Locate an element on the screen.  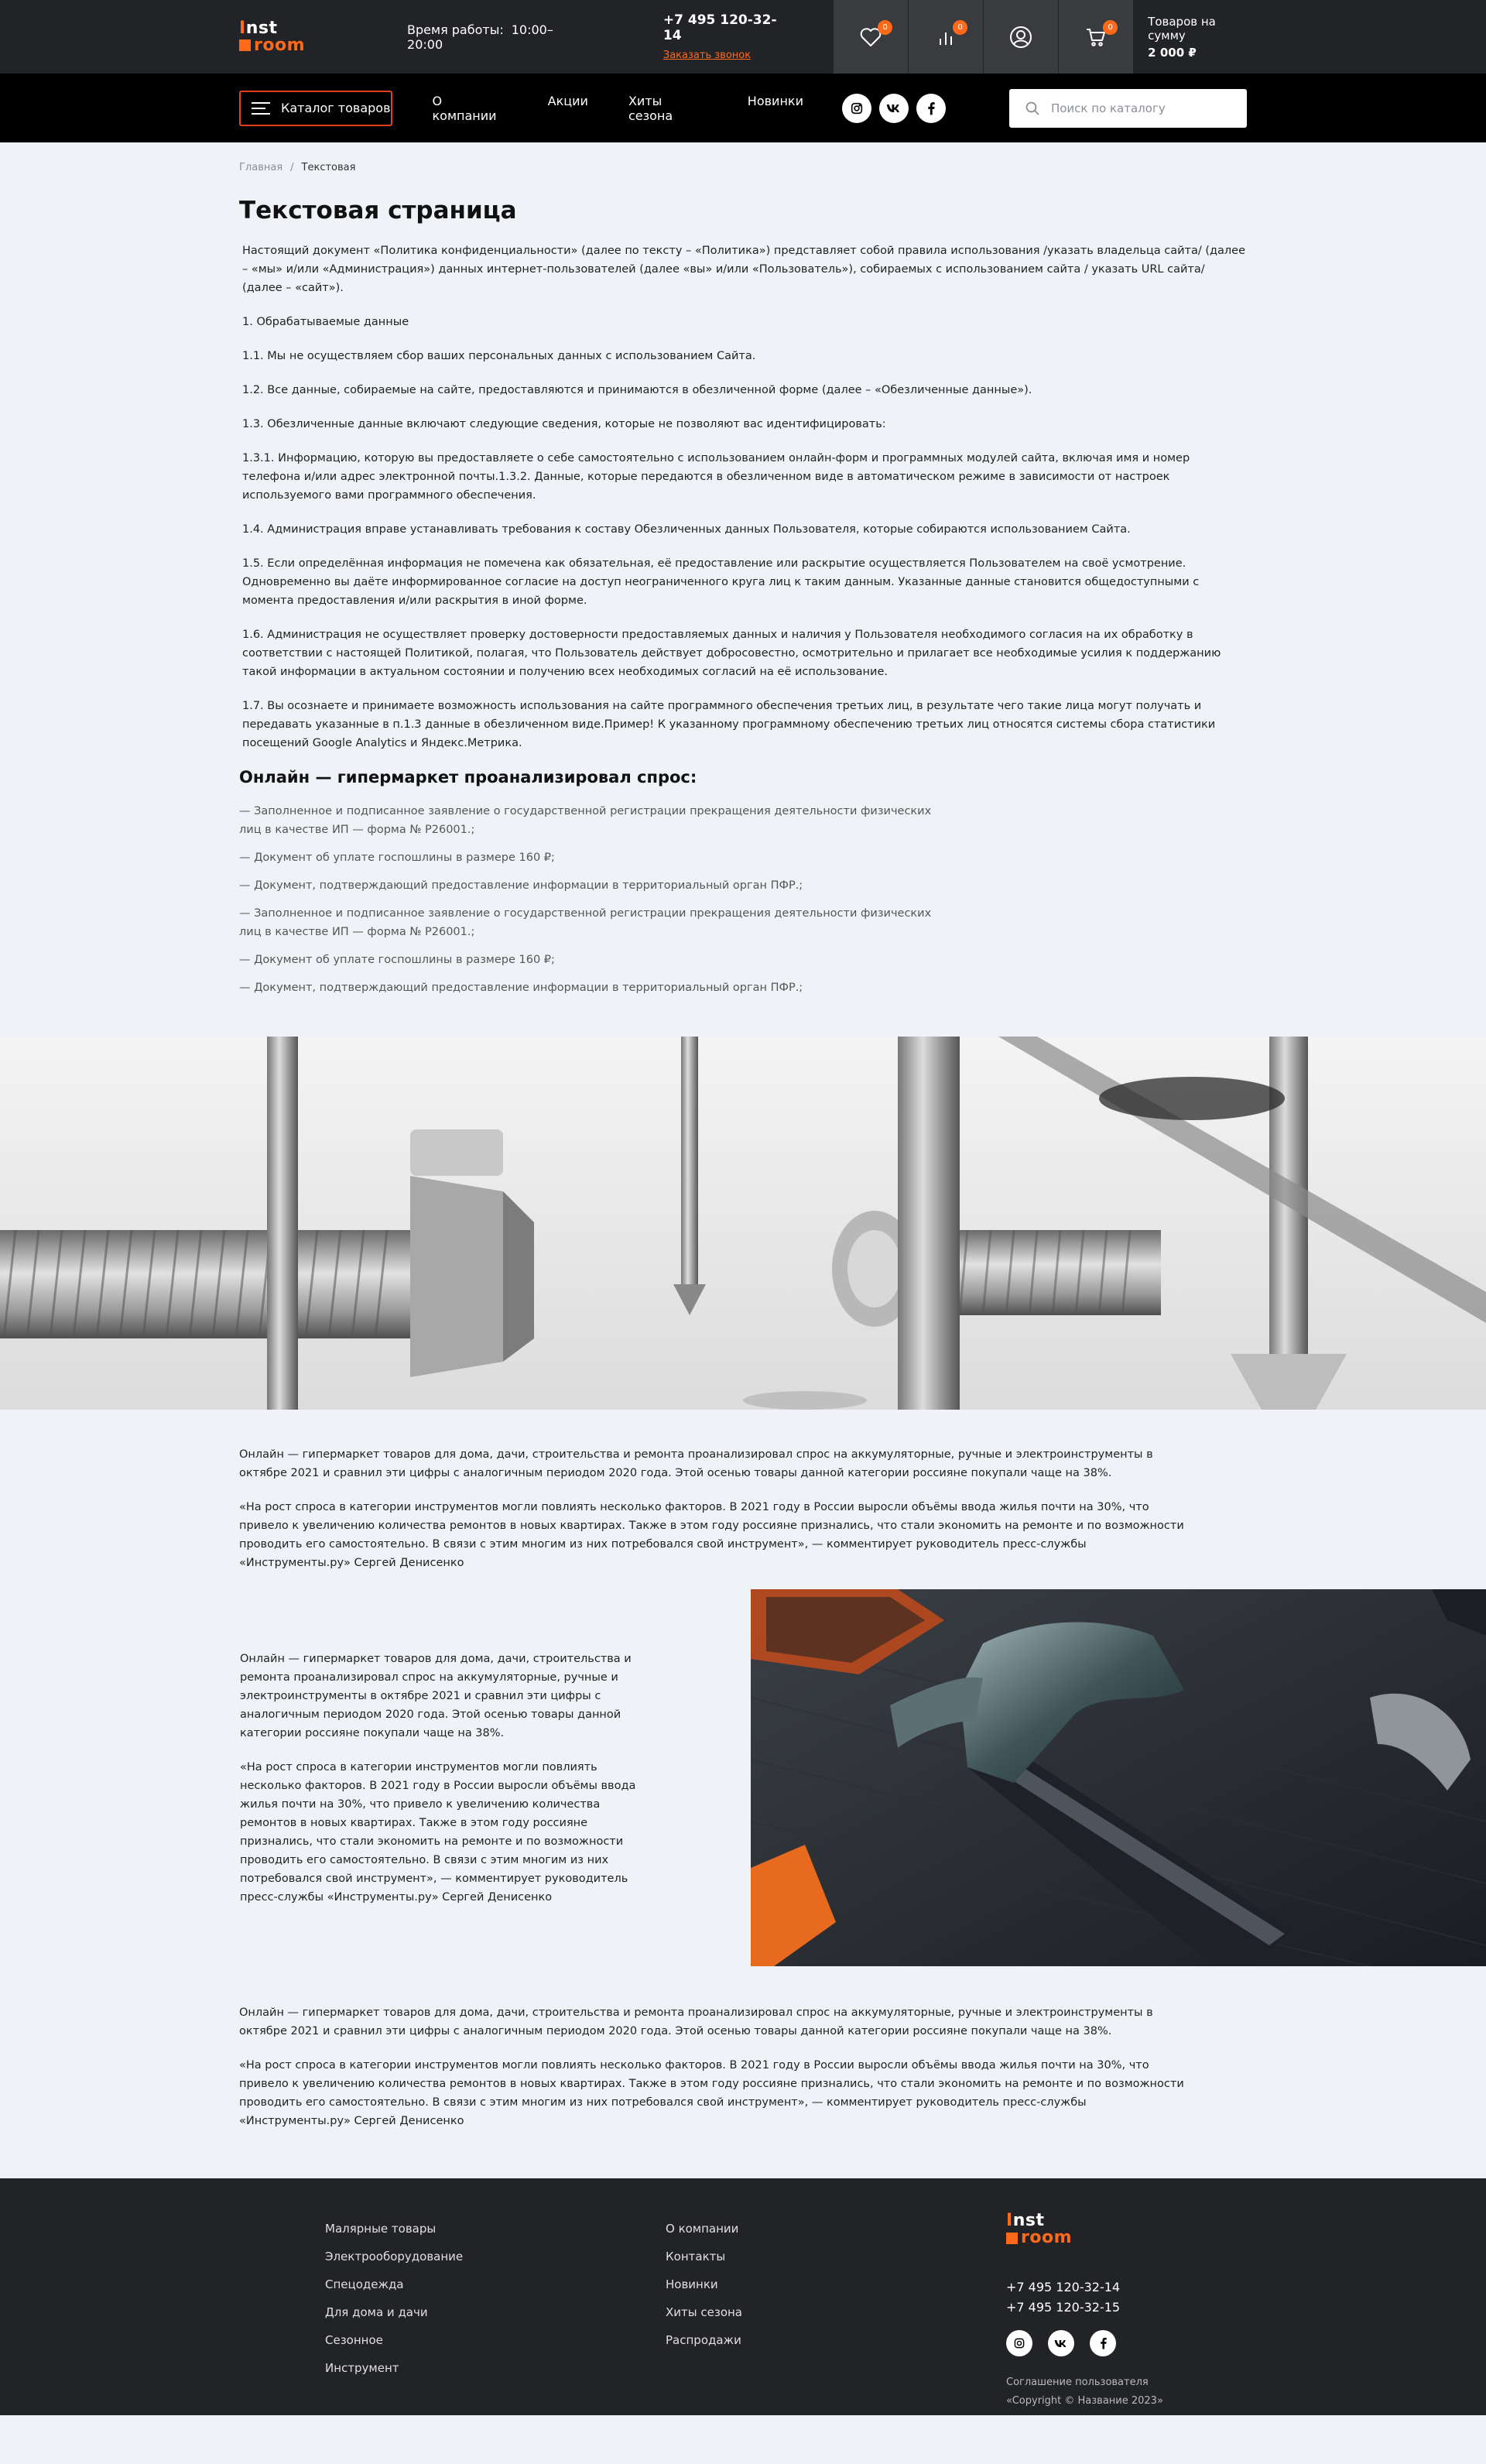
footer-link: Хиты сезона is located at coordinates (704, 2312).